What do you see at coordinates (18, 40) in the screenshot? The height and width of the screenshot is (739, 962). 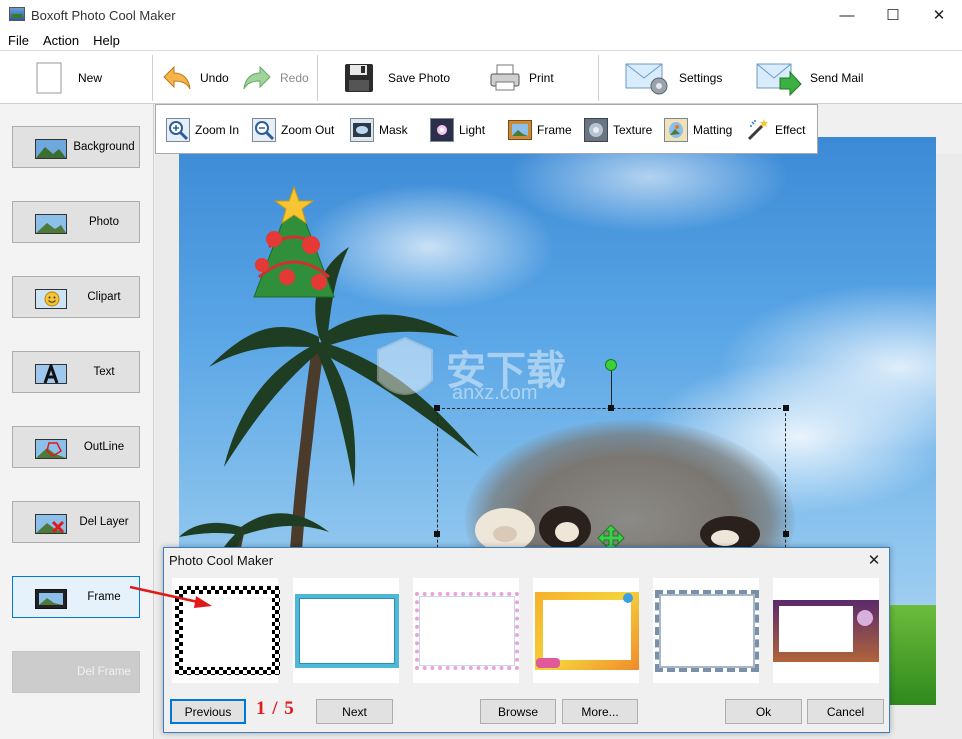 I see `menu-file: File` at bounding box center [18, 40].